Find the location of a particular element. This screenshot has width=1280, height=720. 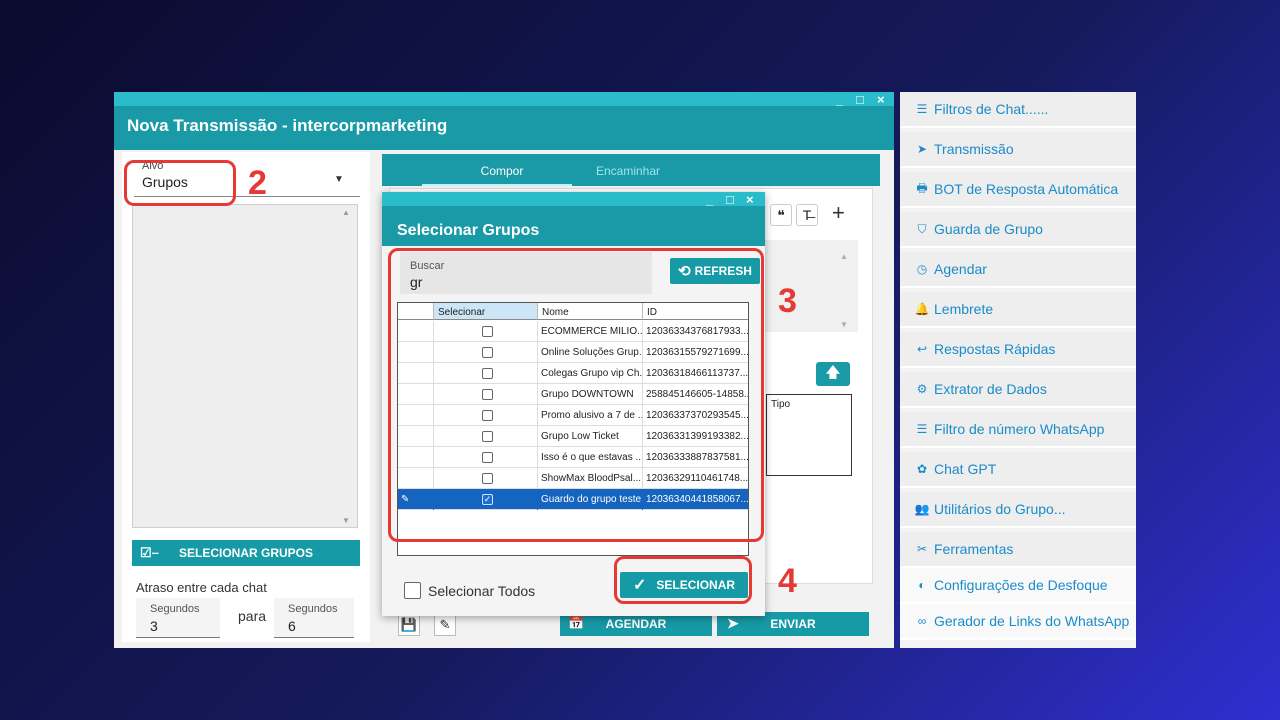

delay-max-field: Segundos 6 is located at coordinates (314, 618).